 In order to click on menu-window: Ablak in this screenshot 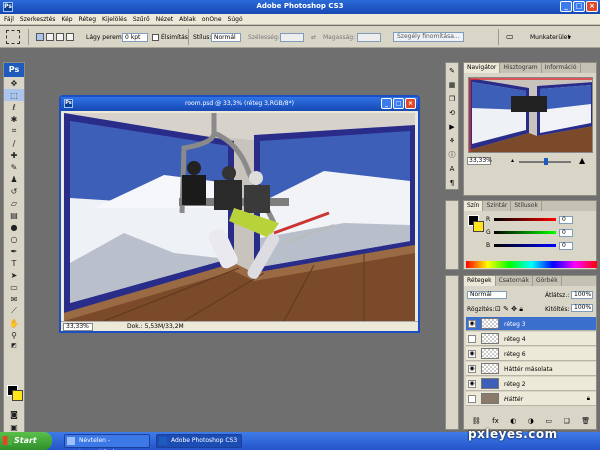, I will do `click(187, 19)`.